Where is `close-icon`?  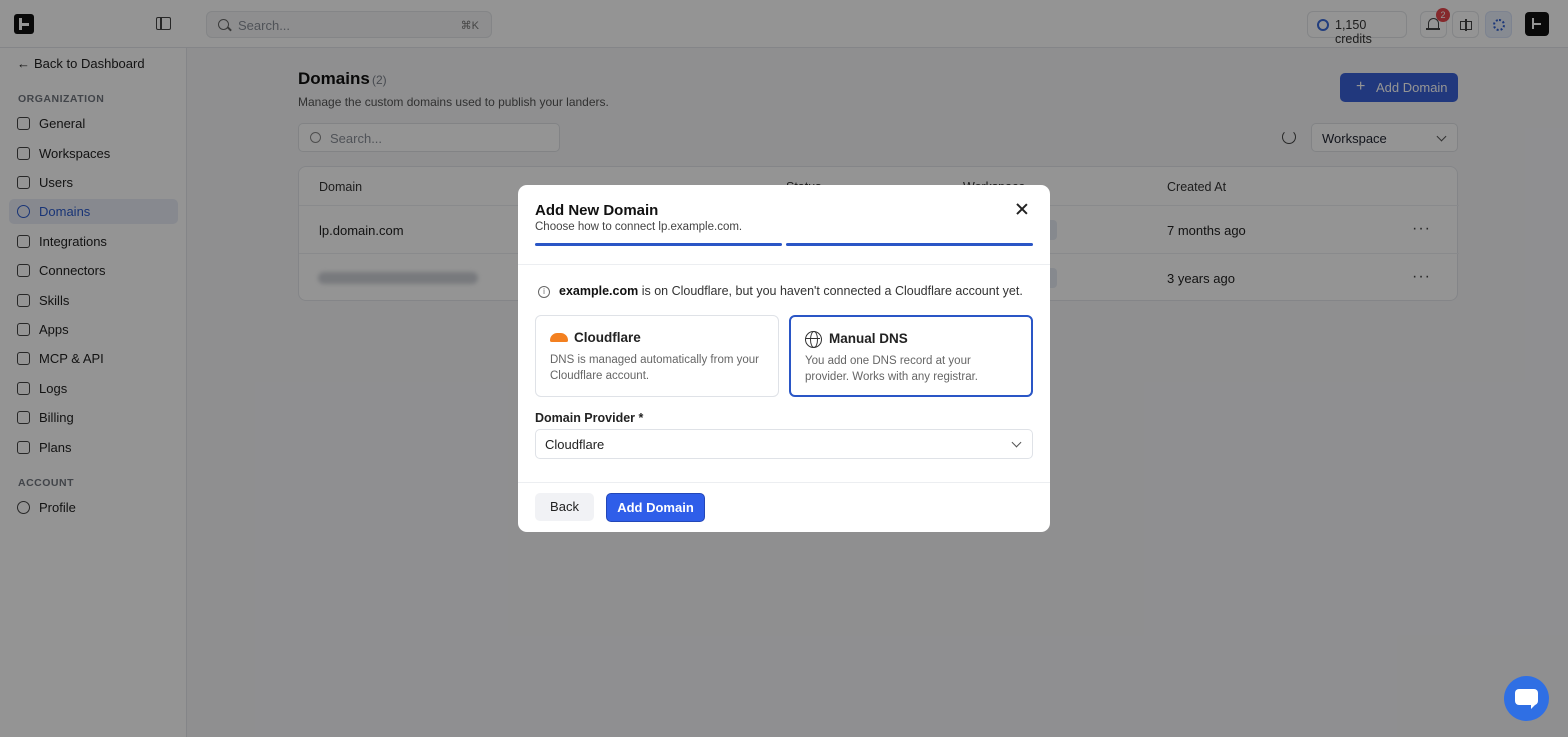
close-icon is located at coordinates (1022, 209).